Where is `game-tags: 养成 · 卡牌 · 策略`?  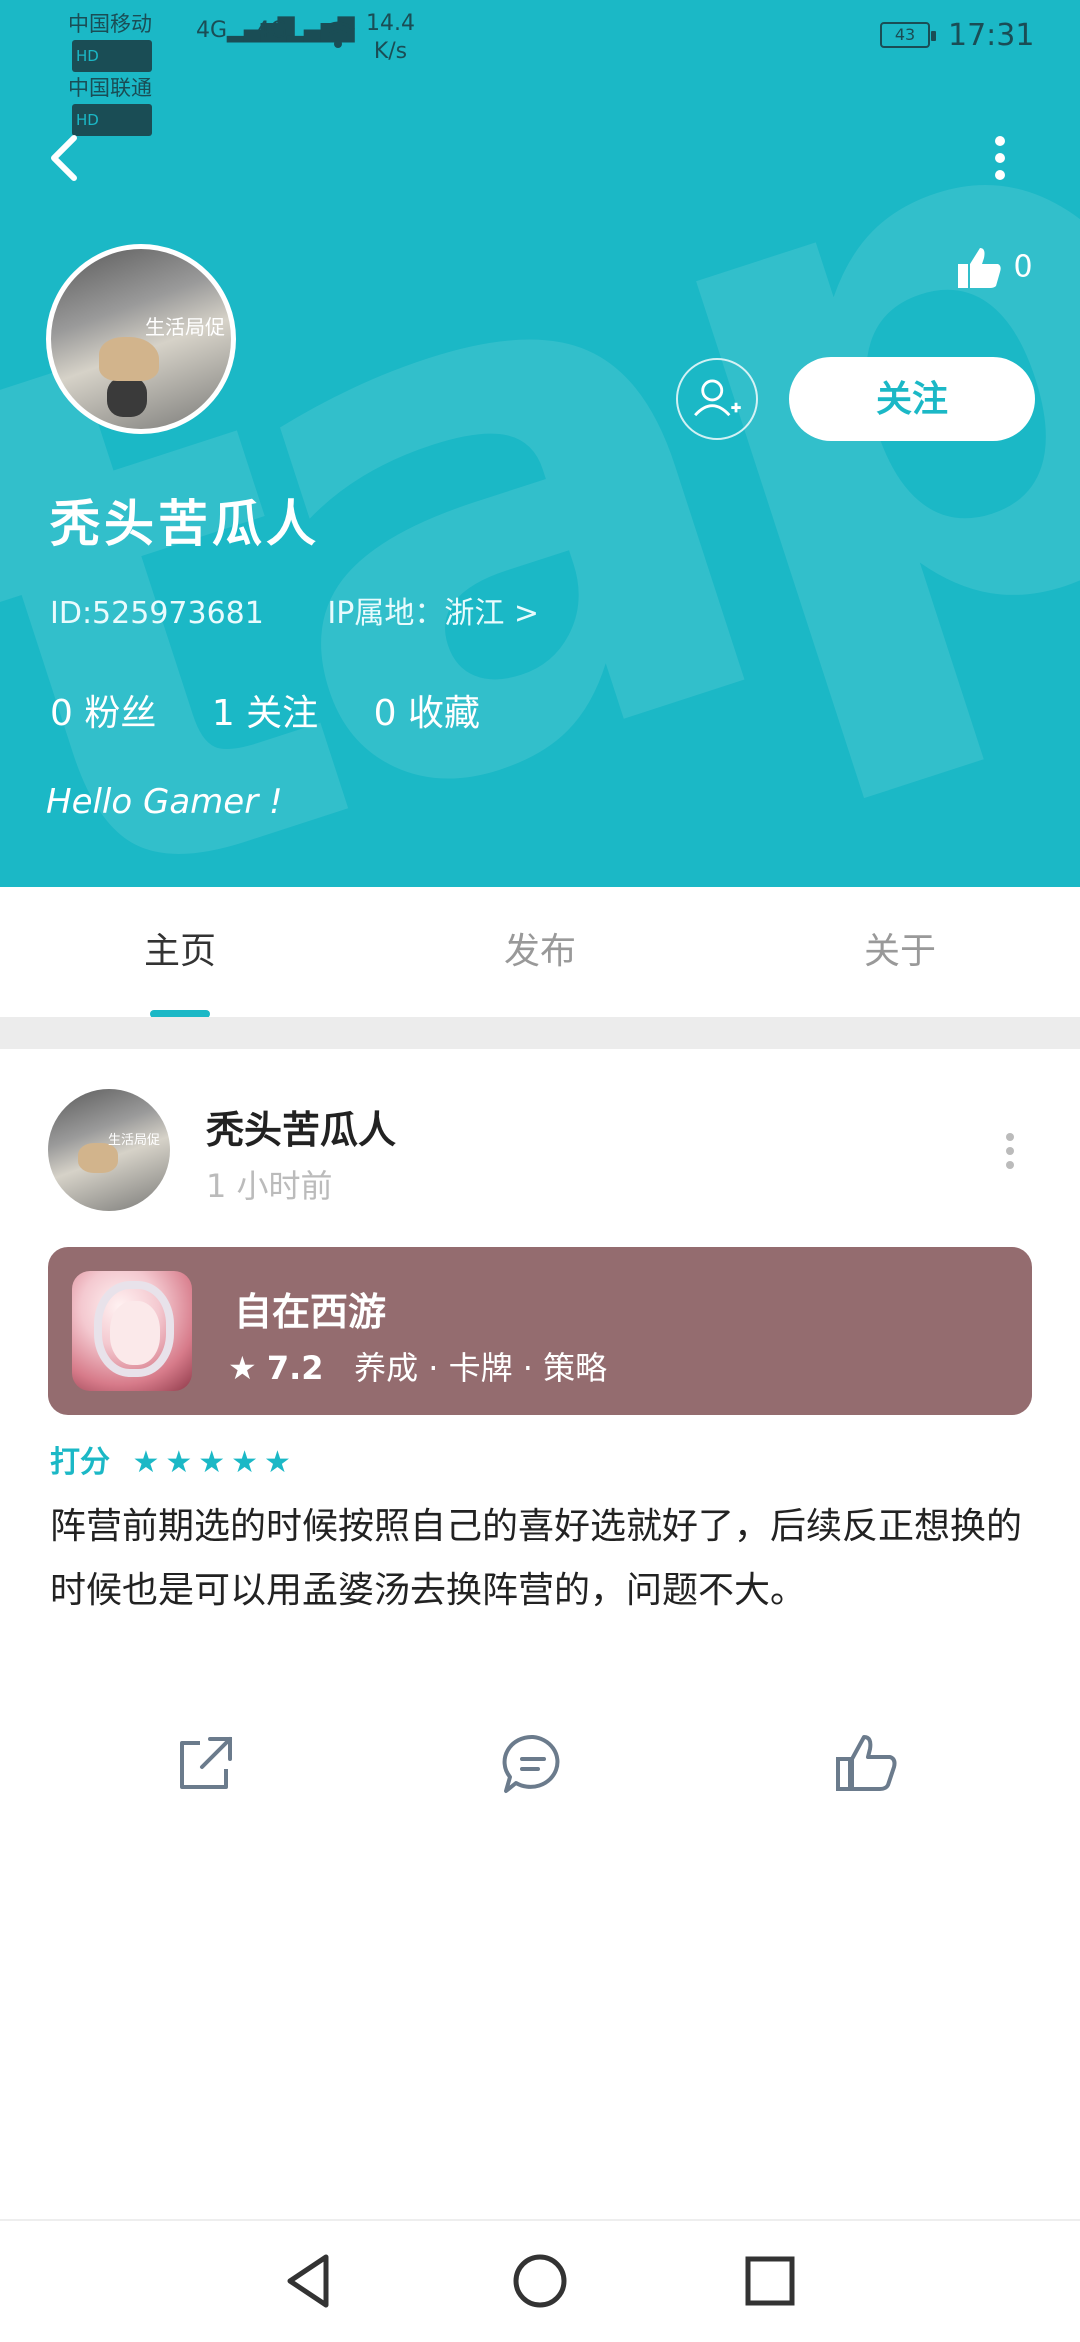
game-tags: 养成 · 卡牌 · 策略 is located at coordinates (481, 1368).